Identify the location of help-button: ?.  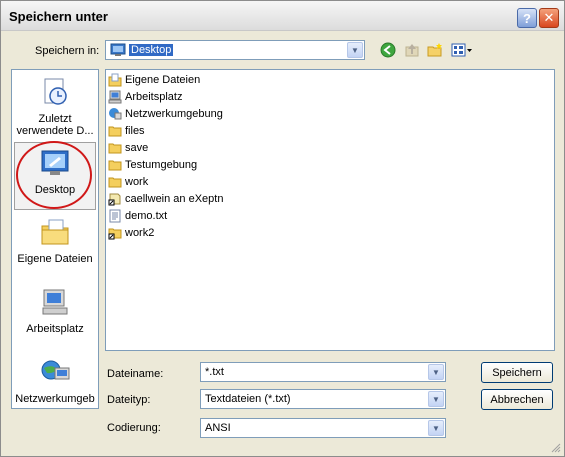
(527, 18).